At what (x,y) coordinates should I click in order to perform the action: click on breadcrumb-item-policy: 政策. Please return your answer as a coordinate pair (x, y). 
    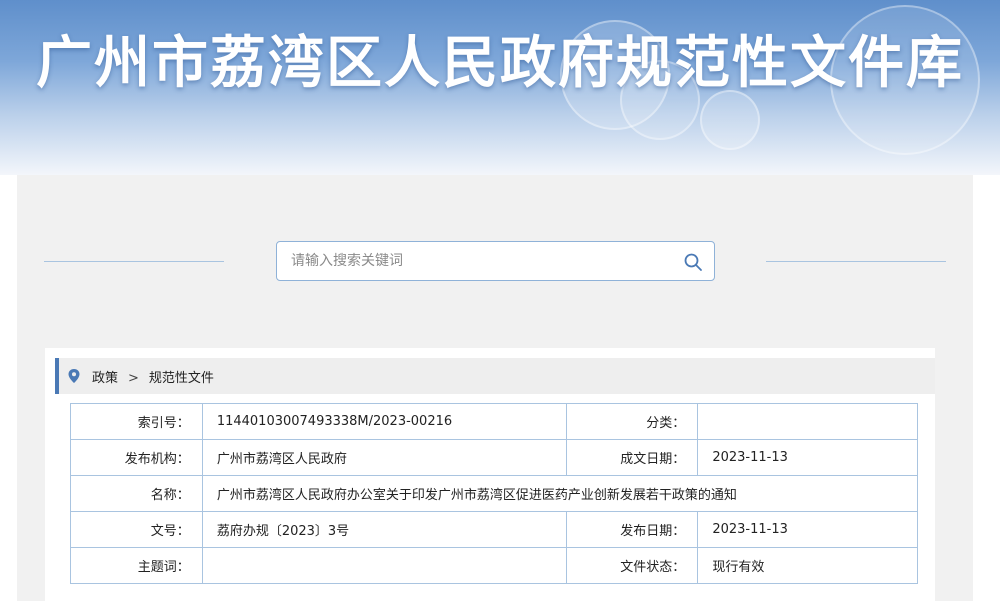
    Looking at the image, I should click on (105, 378).